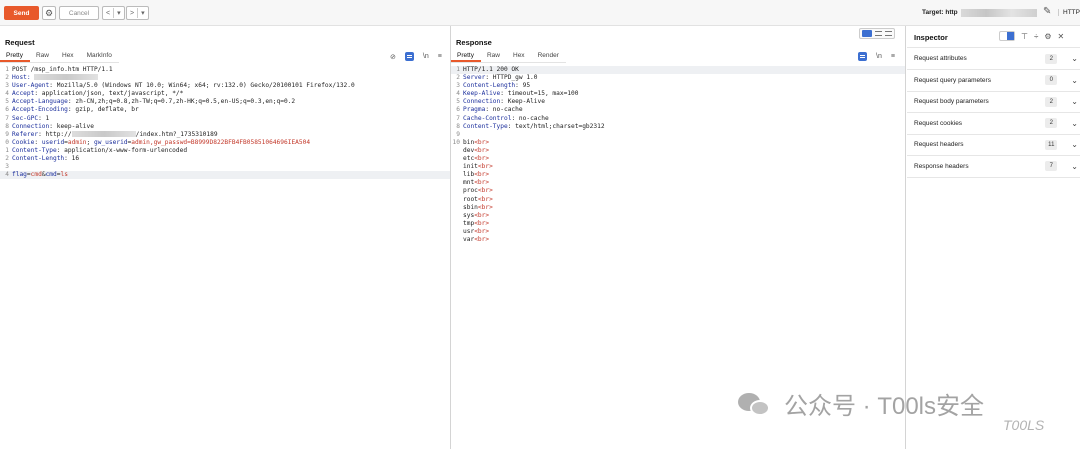  I want to click on hide-eye-icon: ⊘, so click(393, 57).